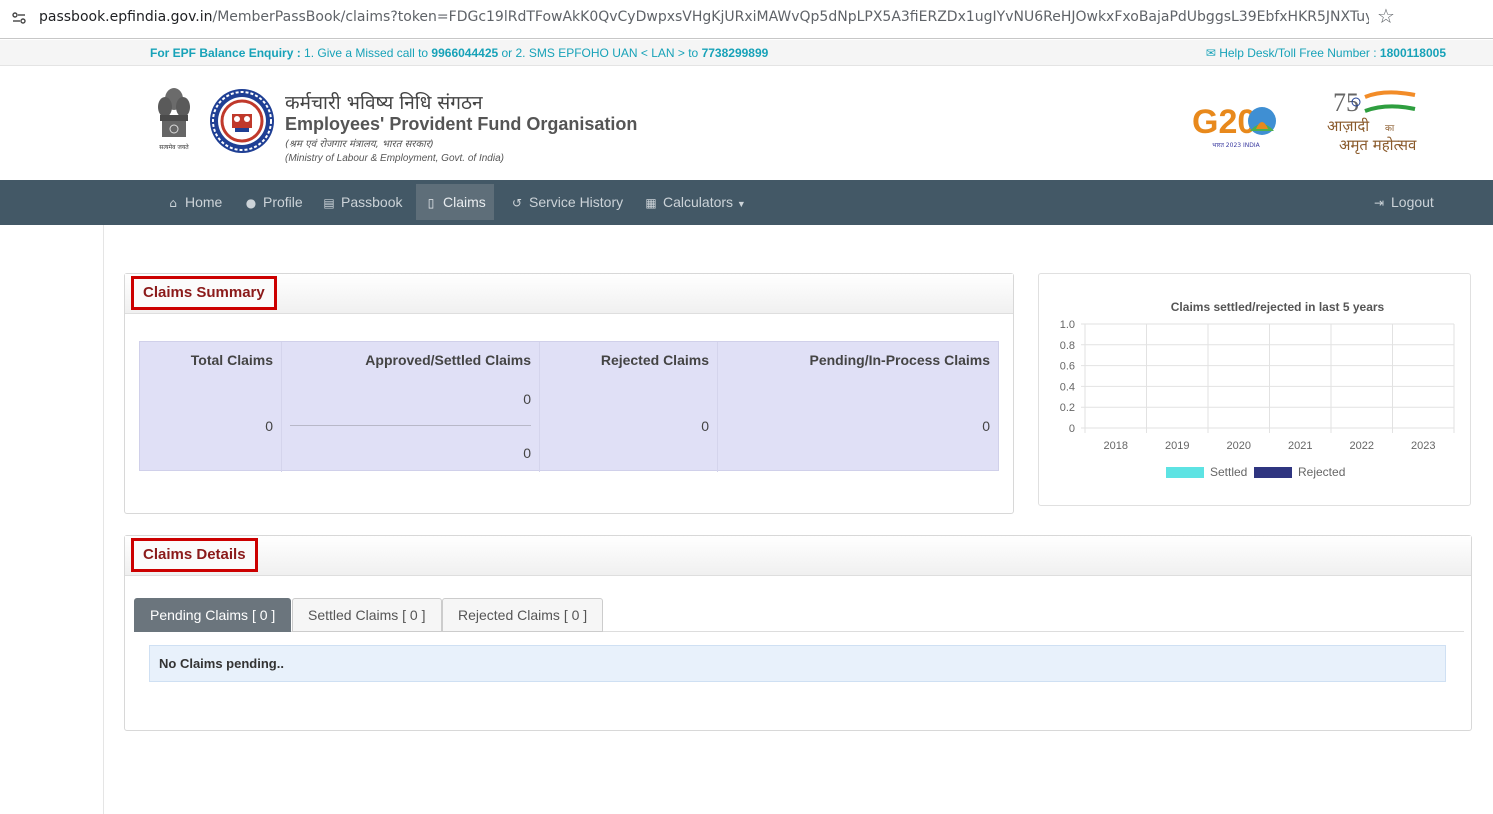 The height and width of the screenshot is (814, 1493). I want to click on azadi-line2: अमृत महोत्सव, so click(1378, 145).